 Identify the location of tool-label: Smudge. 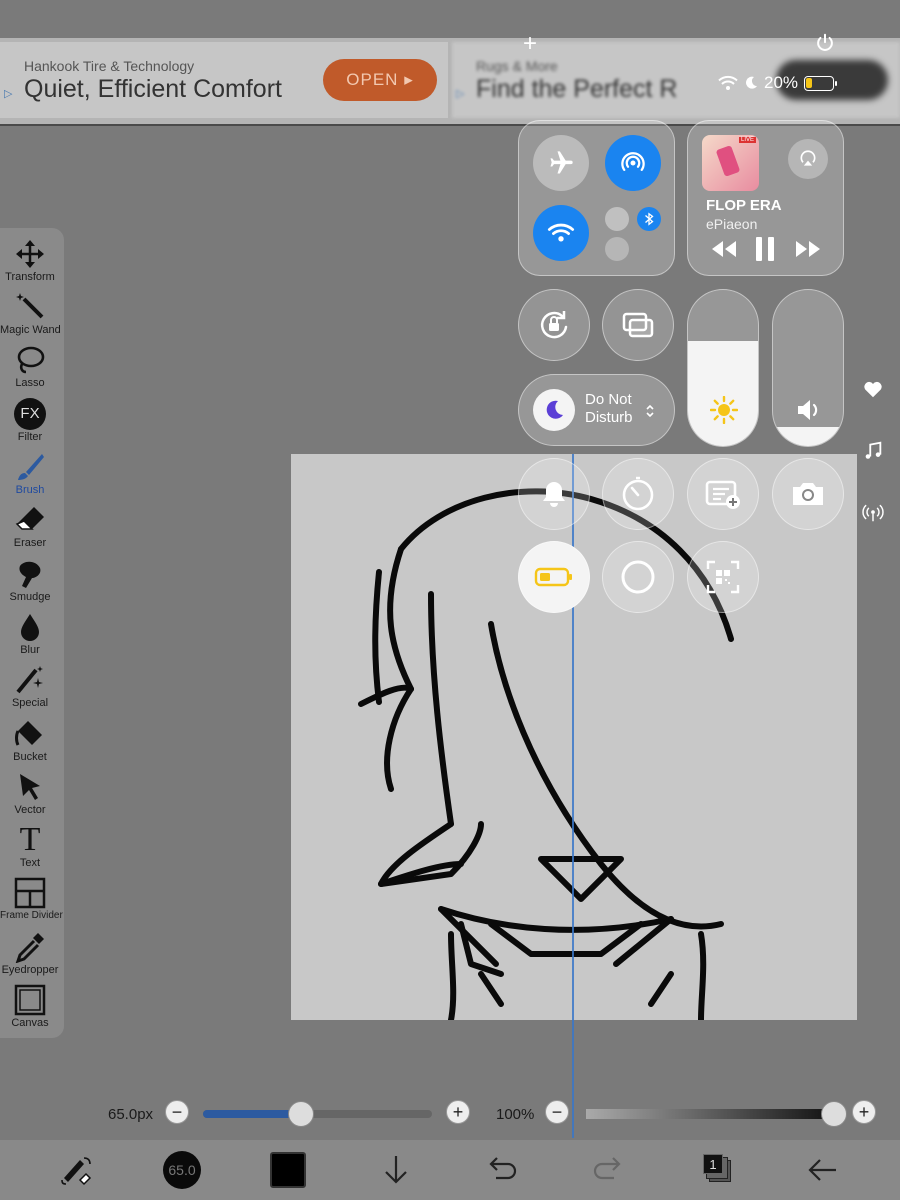
(30, 597).